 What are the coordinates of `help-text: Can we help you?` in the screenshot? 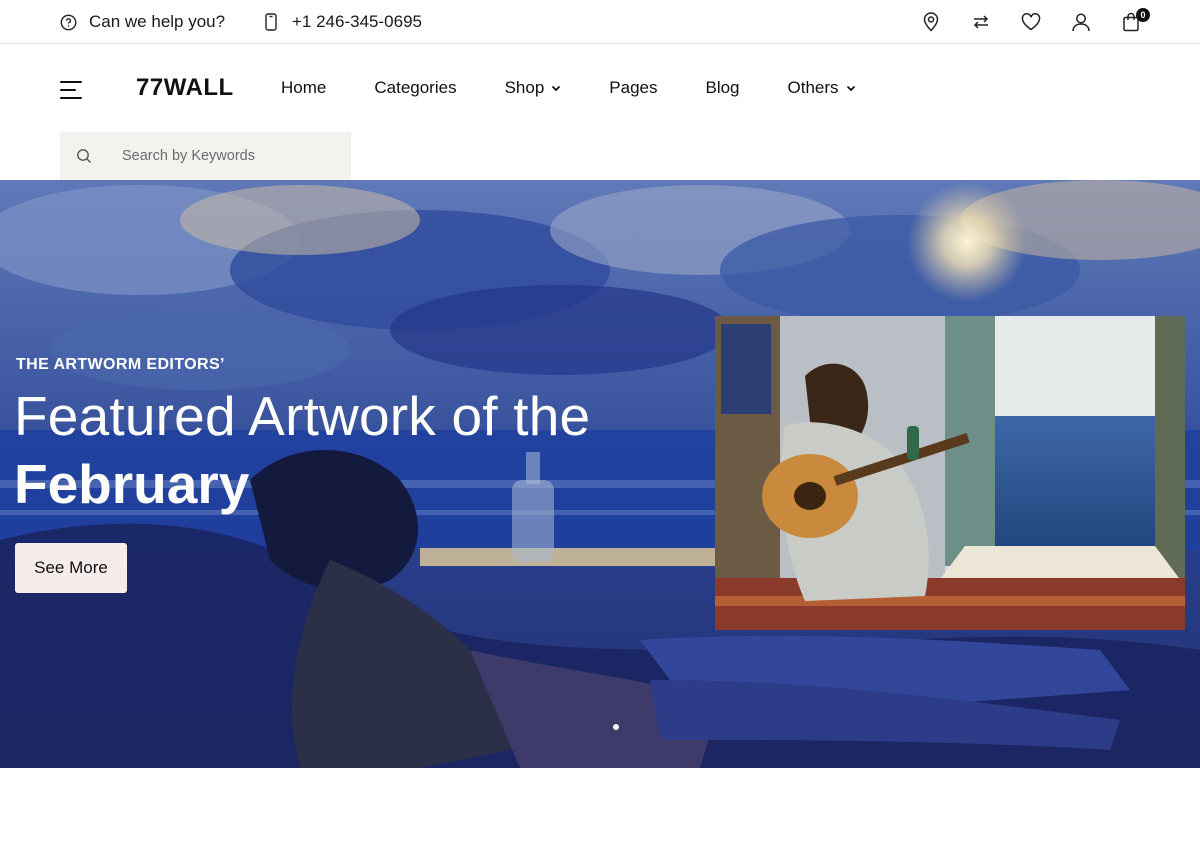 It's located at (157, 21).